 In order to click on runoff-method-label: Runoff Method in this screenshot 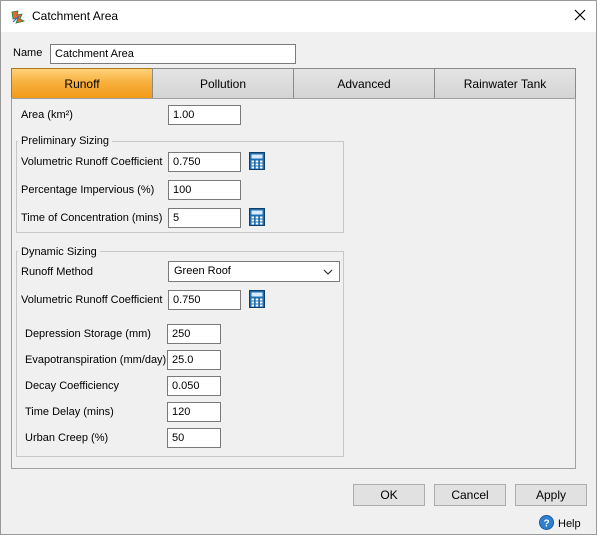, I will do `click(57, 272)`.